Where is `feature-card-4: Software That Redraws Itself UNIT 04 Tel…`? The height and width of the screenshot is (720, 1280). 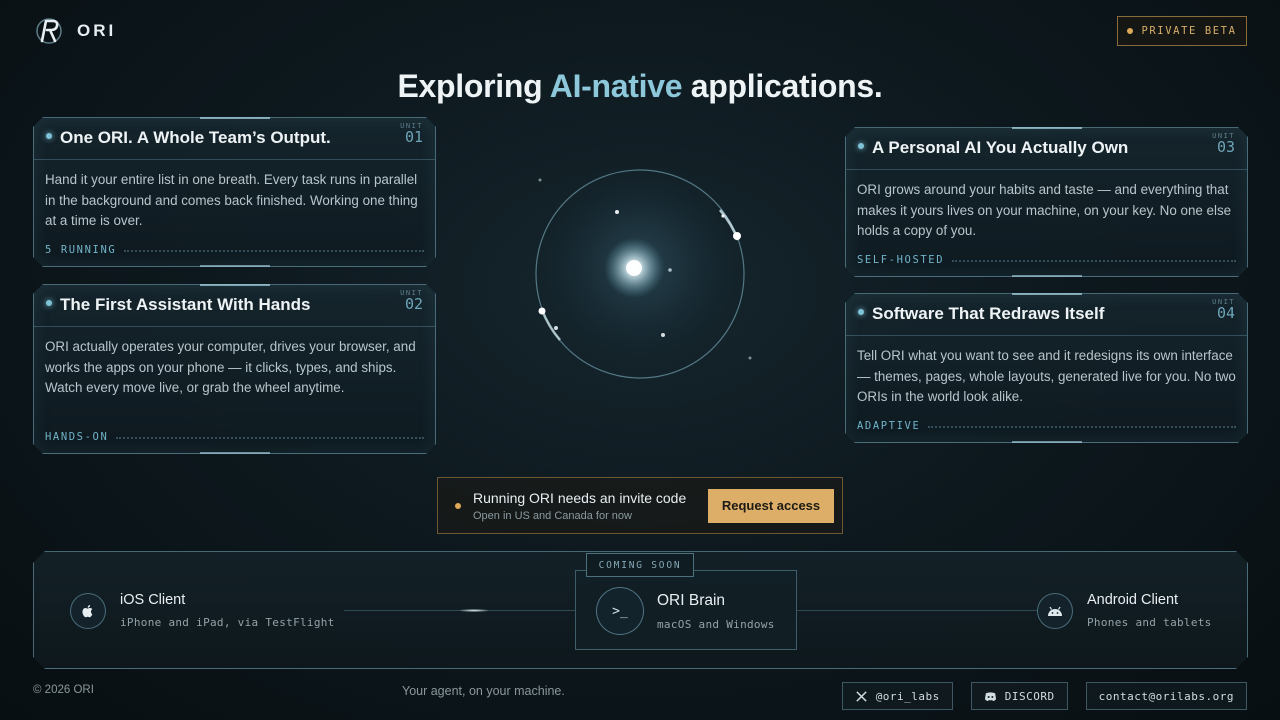
feature-card-4: Software That Redraws Itself UNIT 04 Tel… is located at coordinates (1046, 368).